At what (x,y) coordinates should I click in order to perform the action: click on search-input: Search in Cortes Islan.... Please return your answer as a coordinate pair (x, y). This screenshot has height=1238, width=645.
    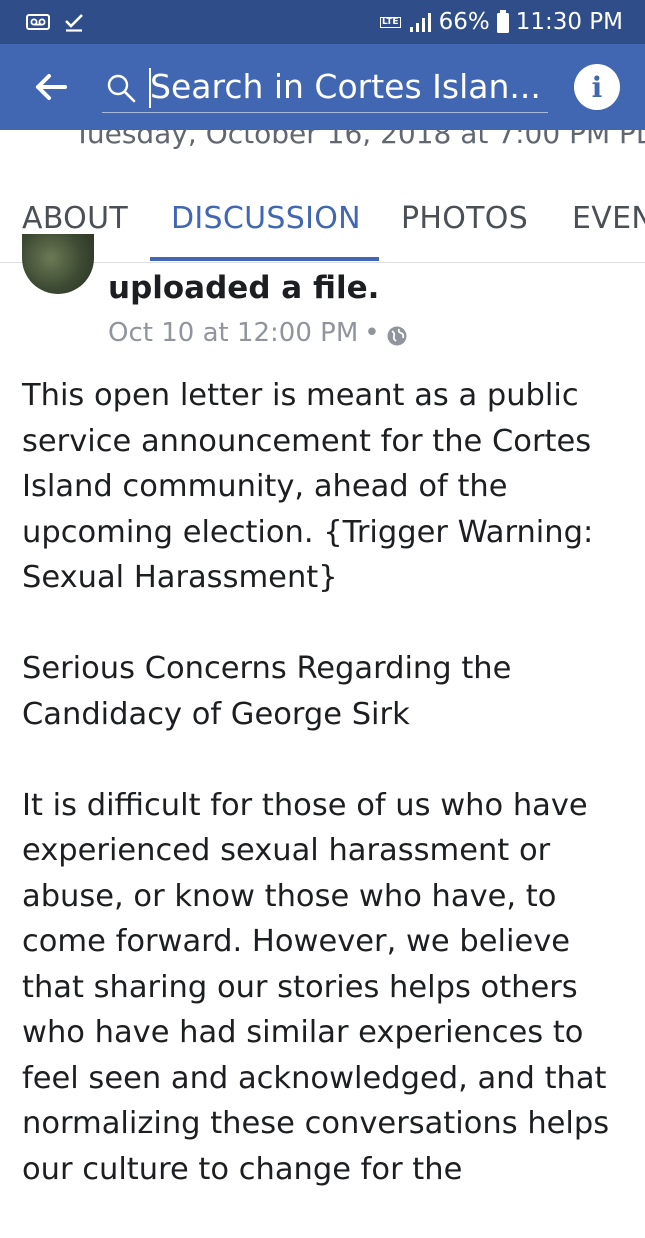
    Looking at the image, I should click on (346, 87).